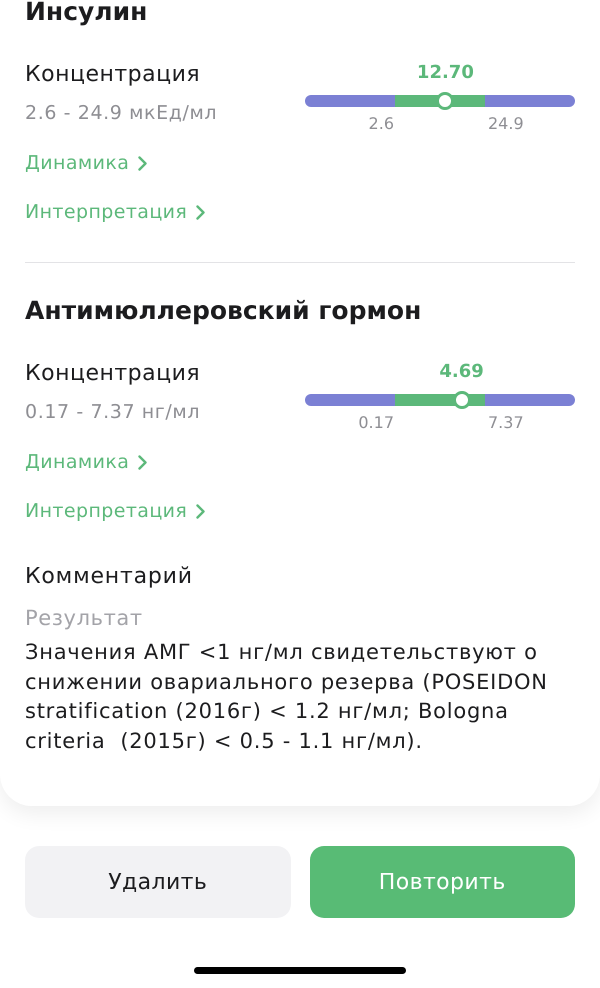 The width and height of the screenshot is (600, 988). I want to click on section-title: Антимюллеровский гормон, so click(223, 311).